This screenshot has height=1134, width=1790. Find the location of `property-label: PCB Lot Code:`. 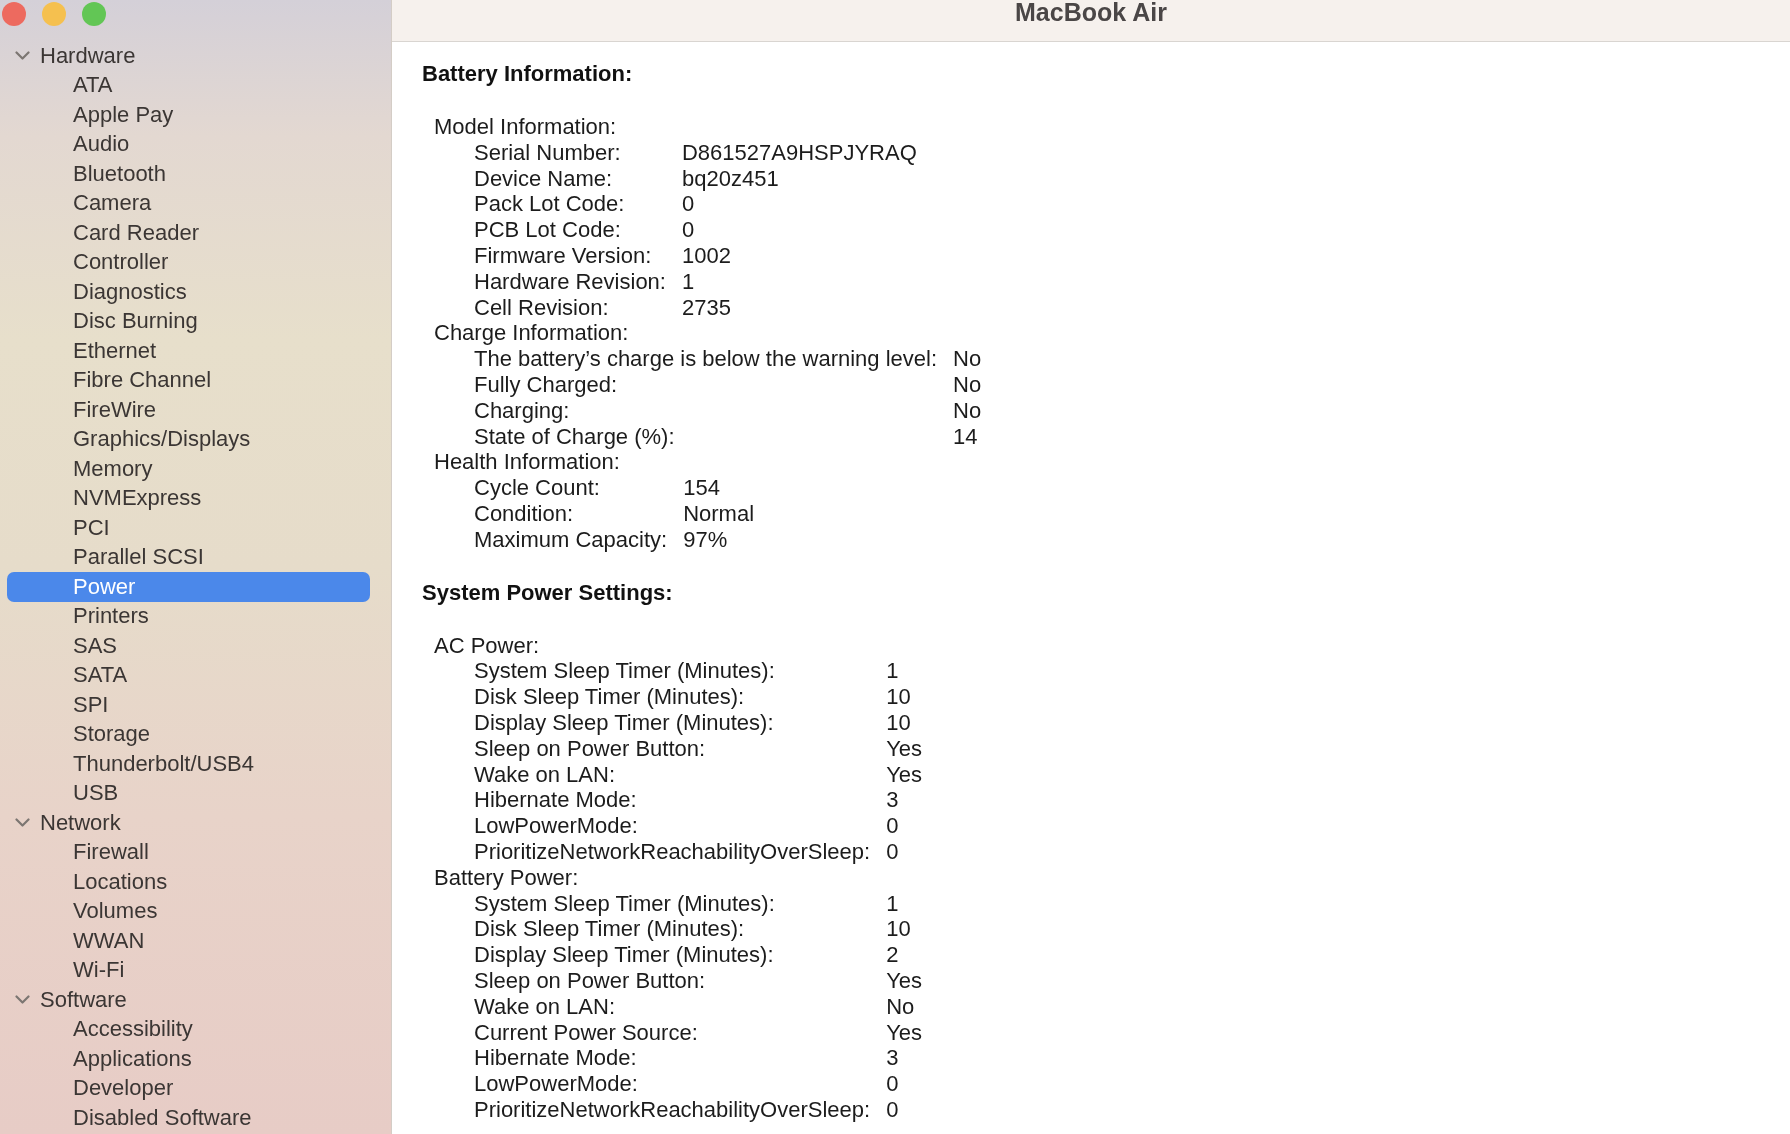

property-label: PCB Lot Code: is located at coordinates (548, 230).